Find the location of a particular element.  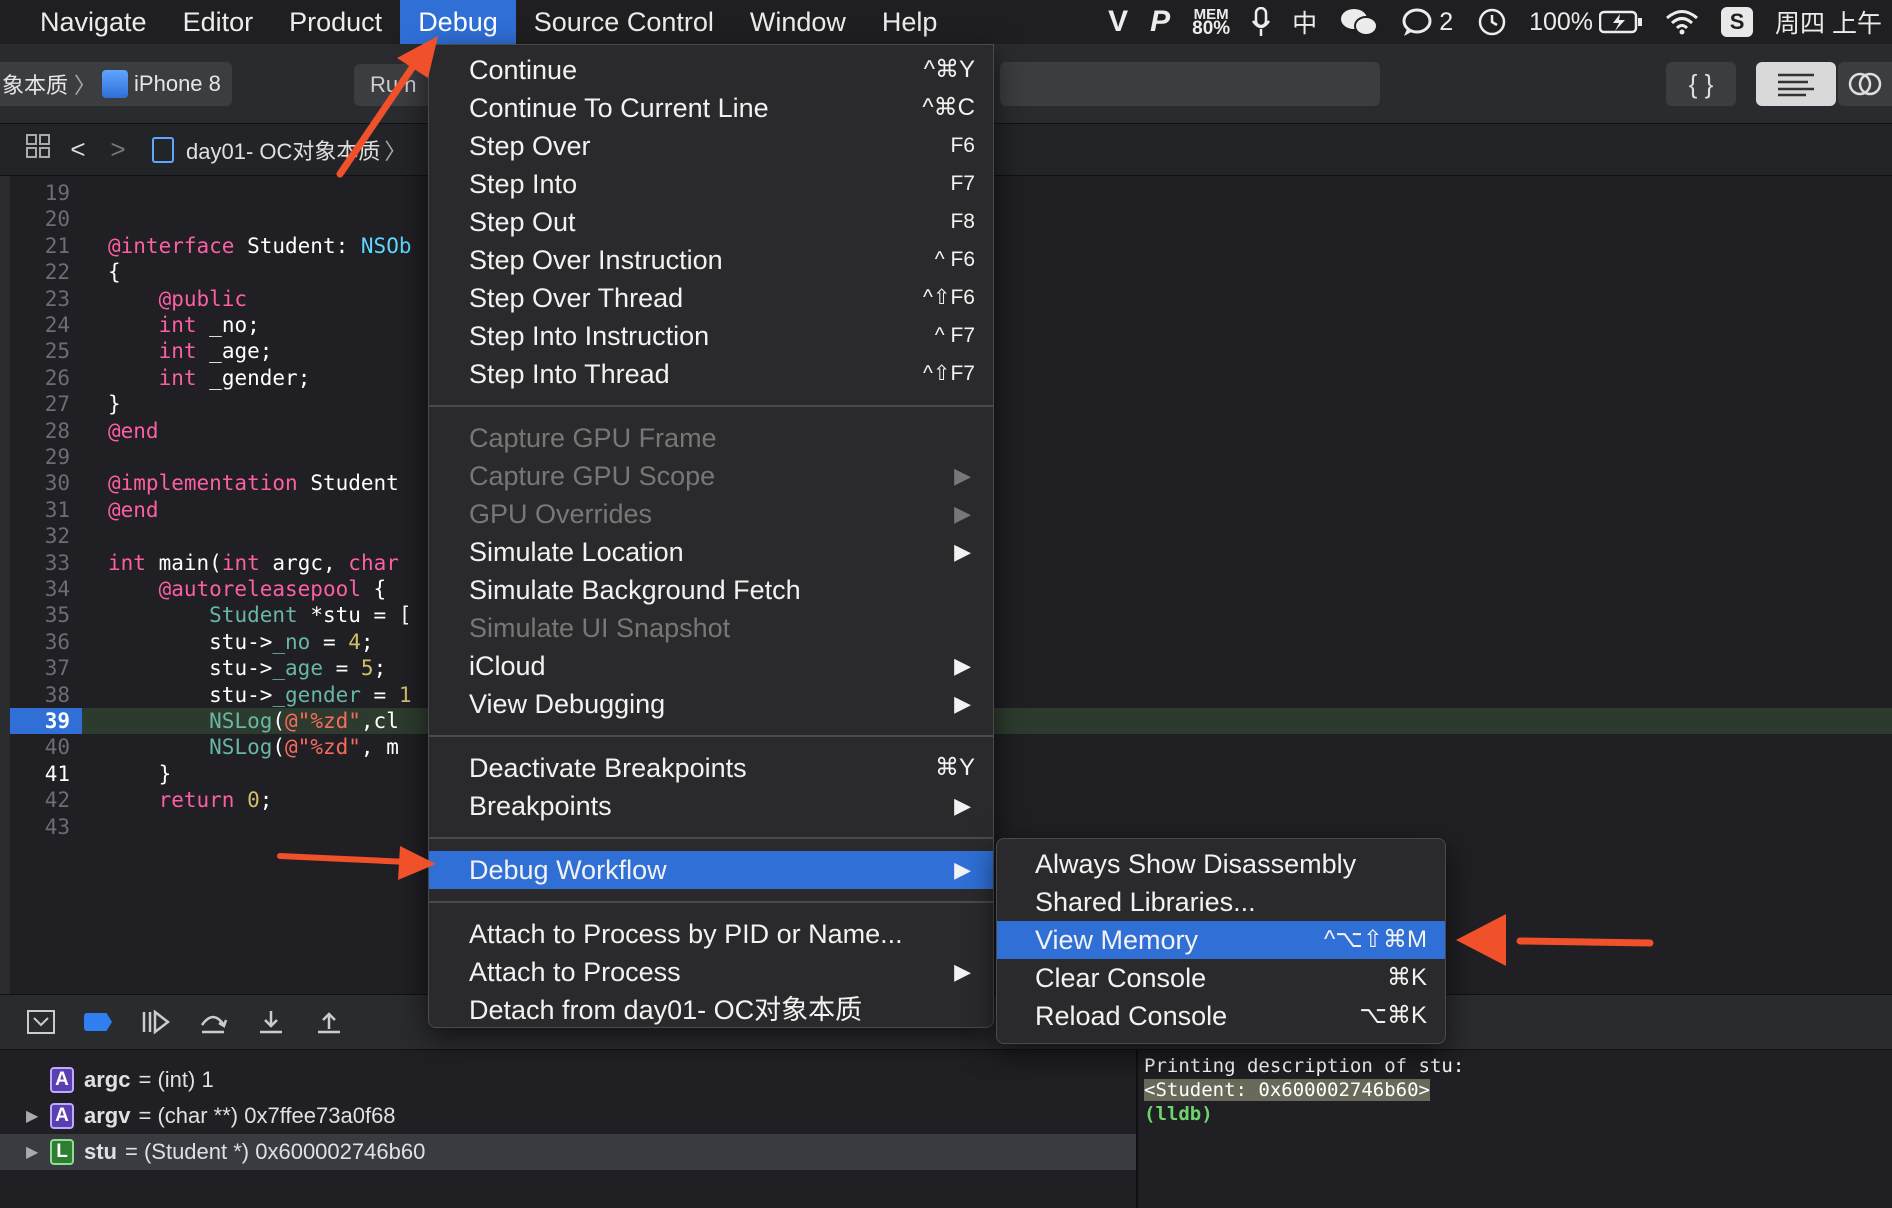

step-into-icon is located at coordinates (271, 1022).